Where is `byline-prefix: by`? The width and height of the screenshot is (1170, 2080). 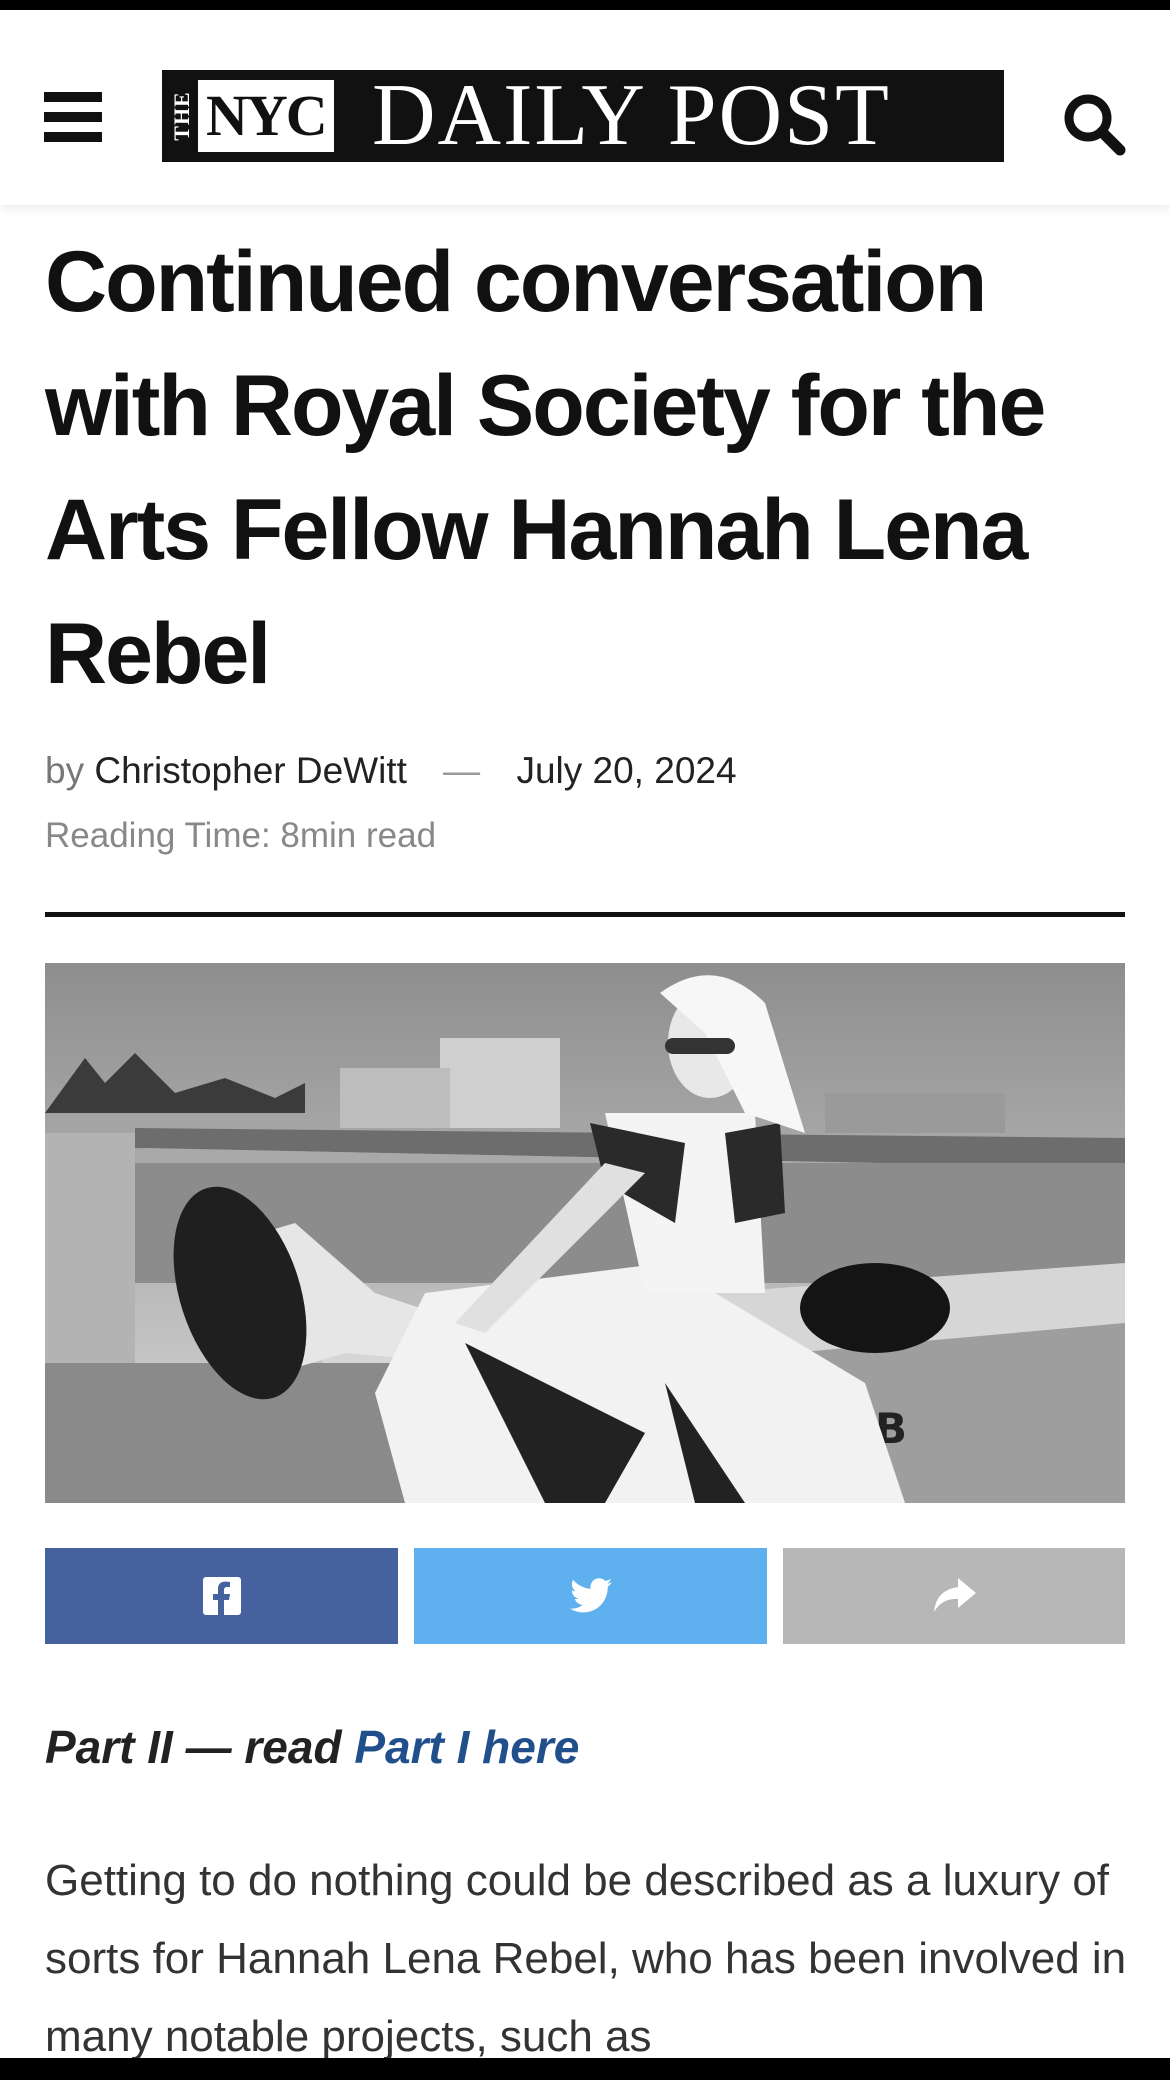 byline-prefix: by is located at coordinates (65, 770).